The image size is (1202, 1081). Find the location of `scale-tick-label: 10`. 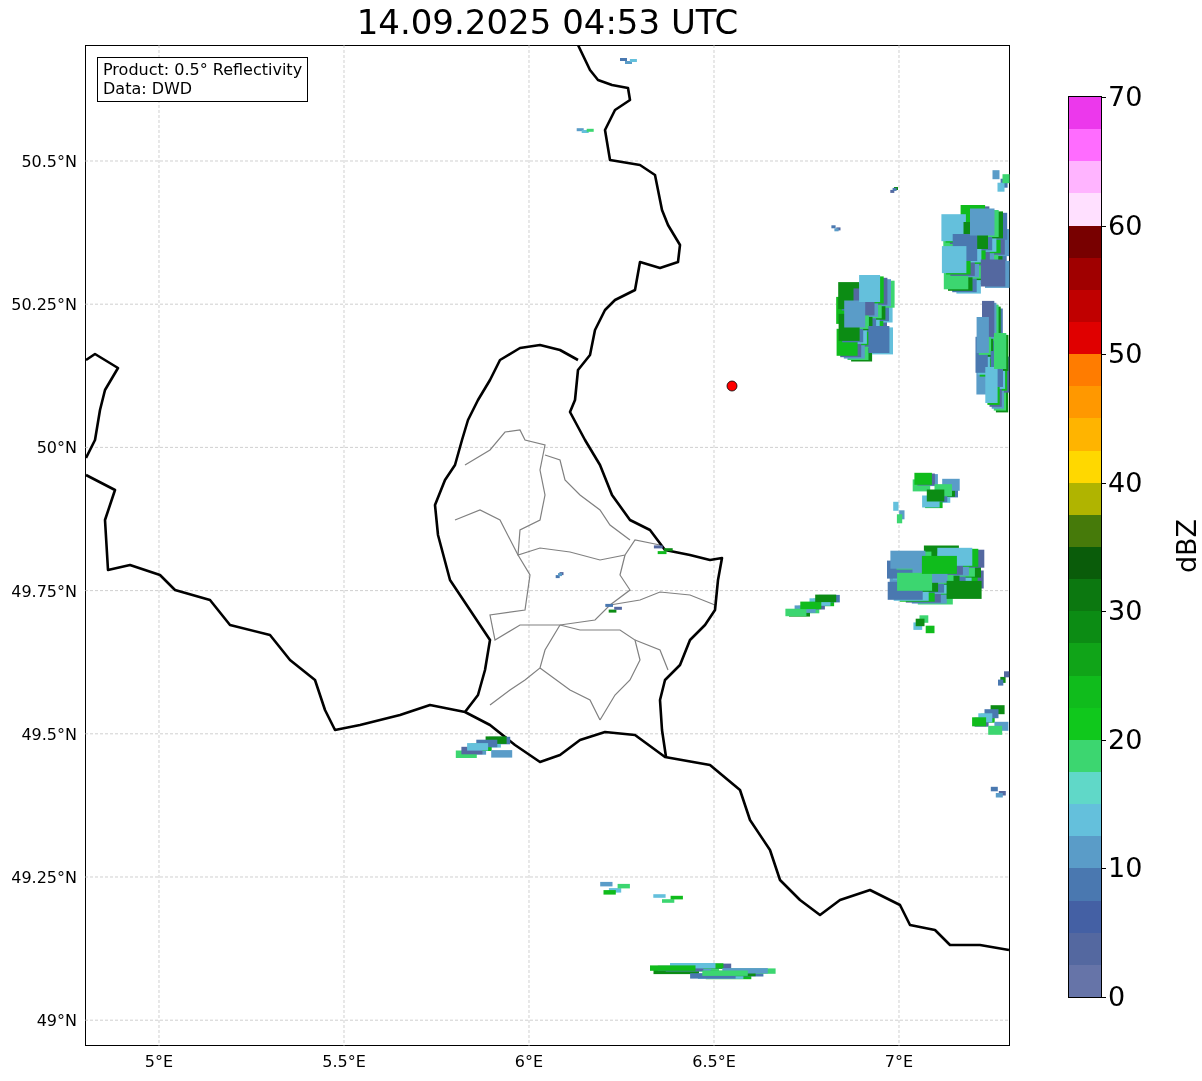

scale-tick-label: 10 is located at coordinates (1125, 868).